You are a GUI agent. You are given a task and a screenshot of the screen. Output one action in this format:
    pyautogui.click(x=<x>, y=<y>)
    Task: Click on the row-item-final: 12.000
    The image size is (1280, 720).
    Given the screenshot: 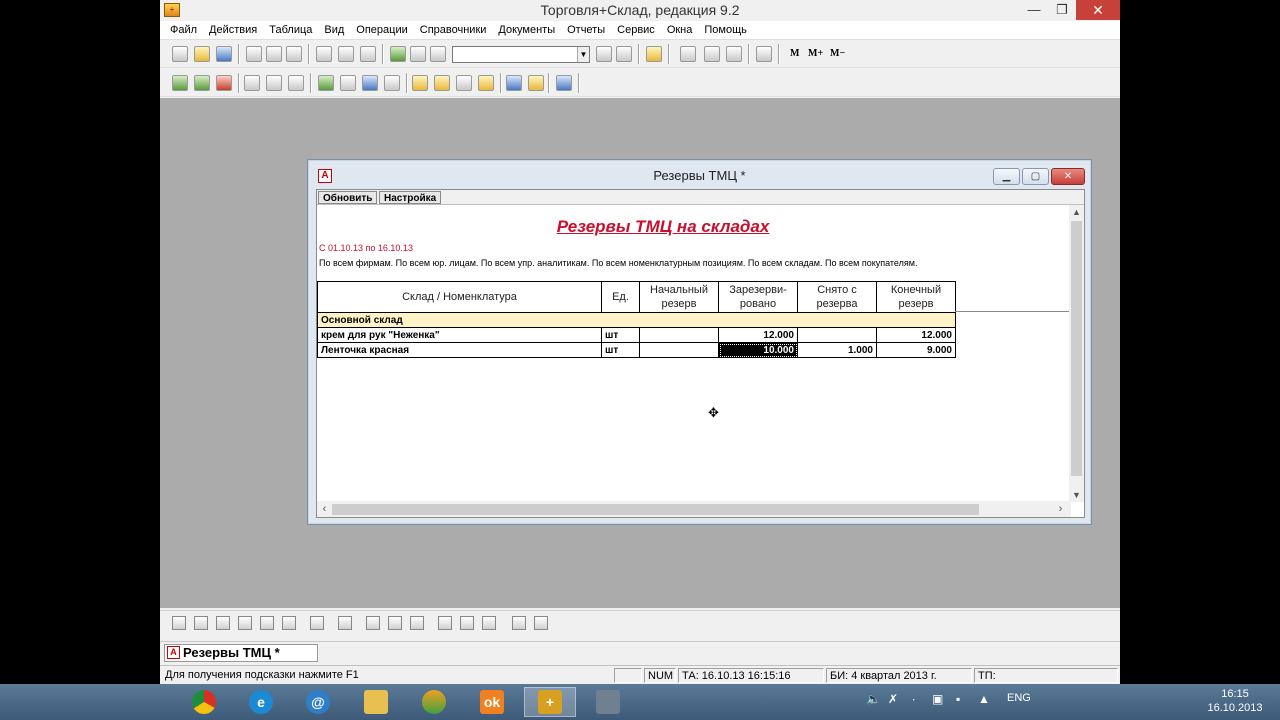 What is the action you would take?
    pyautogui.click(x=916, y=335)
    